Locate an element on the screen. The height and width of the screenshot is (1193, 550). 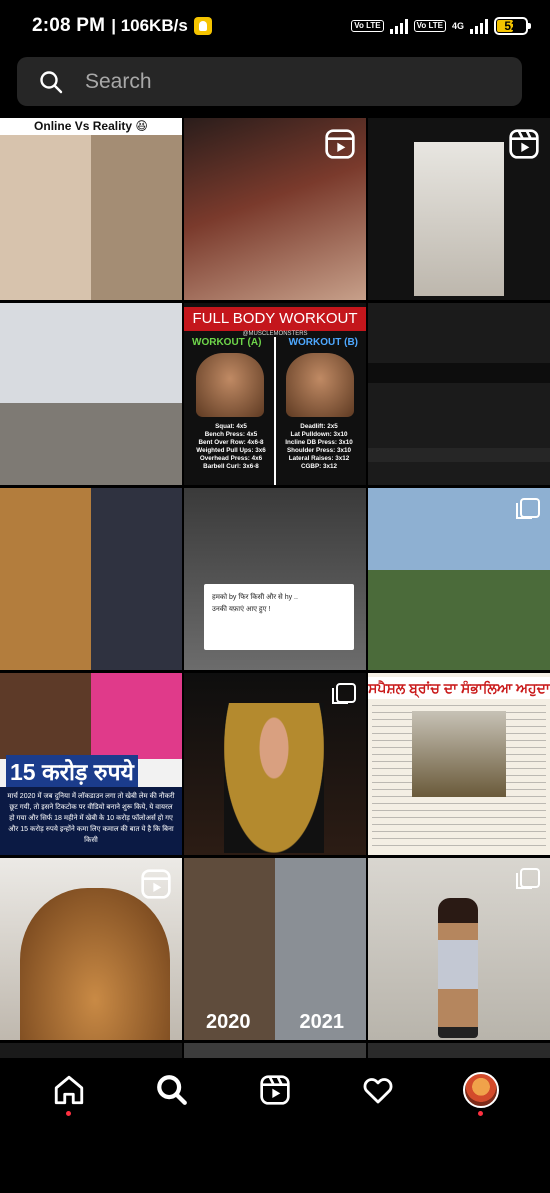
search-bar is located at coordinates (269, 81).